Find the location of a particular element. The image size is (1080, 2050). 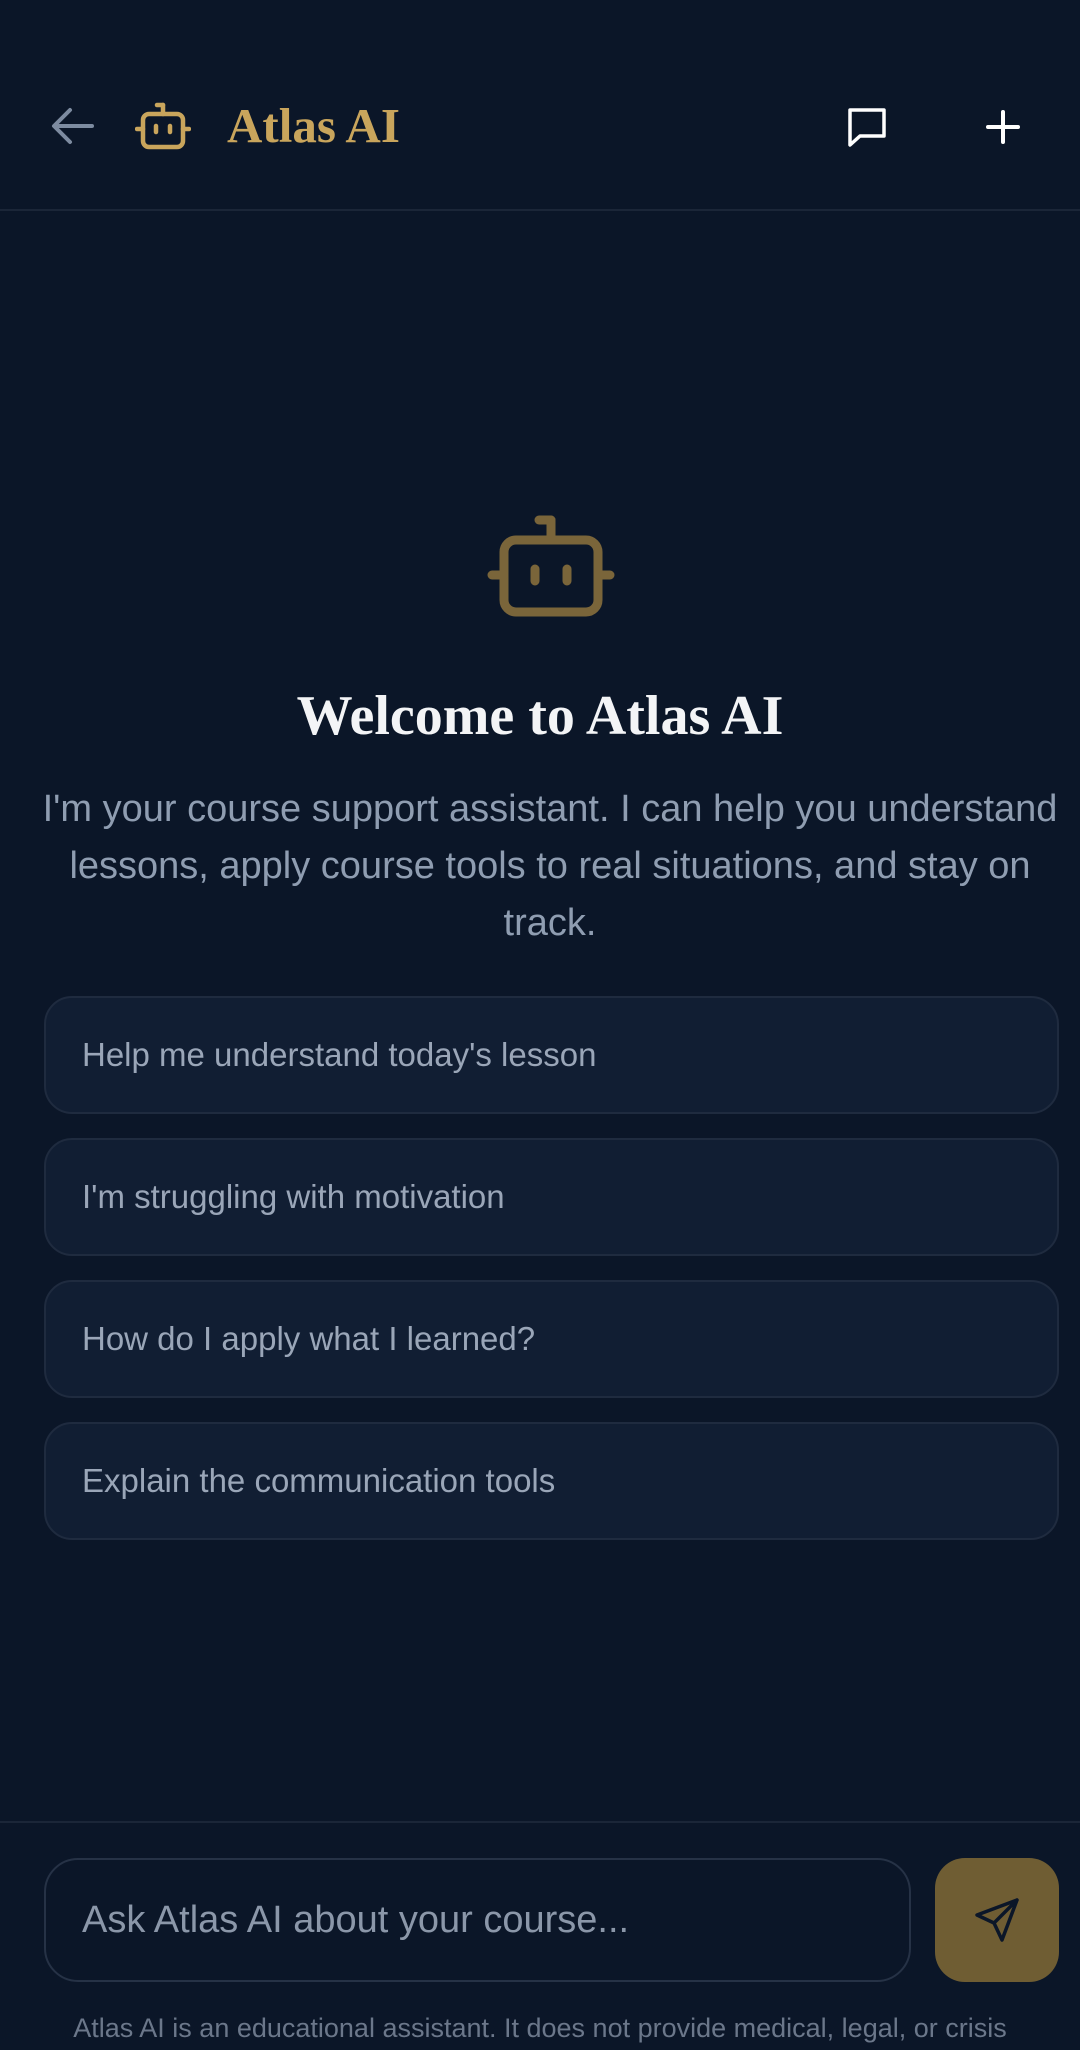

back-button is located at coordinates (72, 126).